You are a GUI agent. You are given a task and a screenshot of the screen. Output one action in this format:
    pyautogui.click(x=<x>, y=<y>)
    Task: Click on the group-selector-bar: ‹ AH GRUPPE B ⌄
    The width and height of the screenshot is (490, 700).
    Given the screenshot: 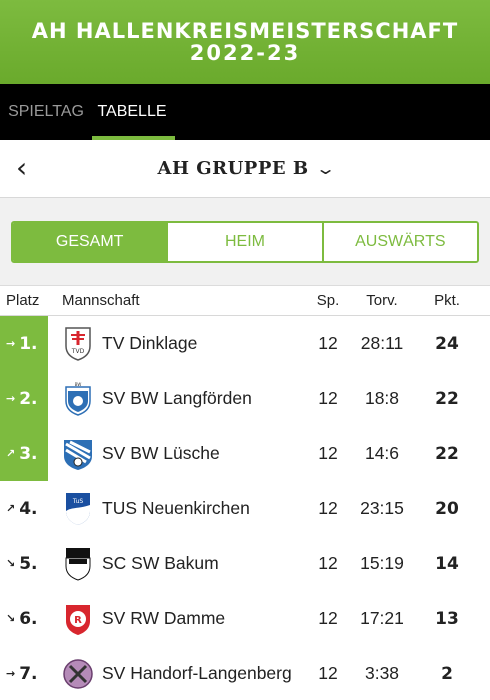 What is the action you would take?
    pyautogui.click(x=245, y=169)
    